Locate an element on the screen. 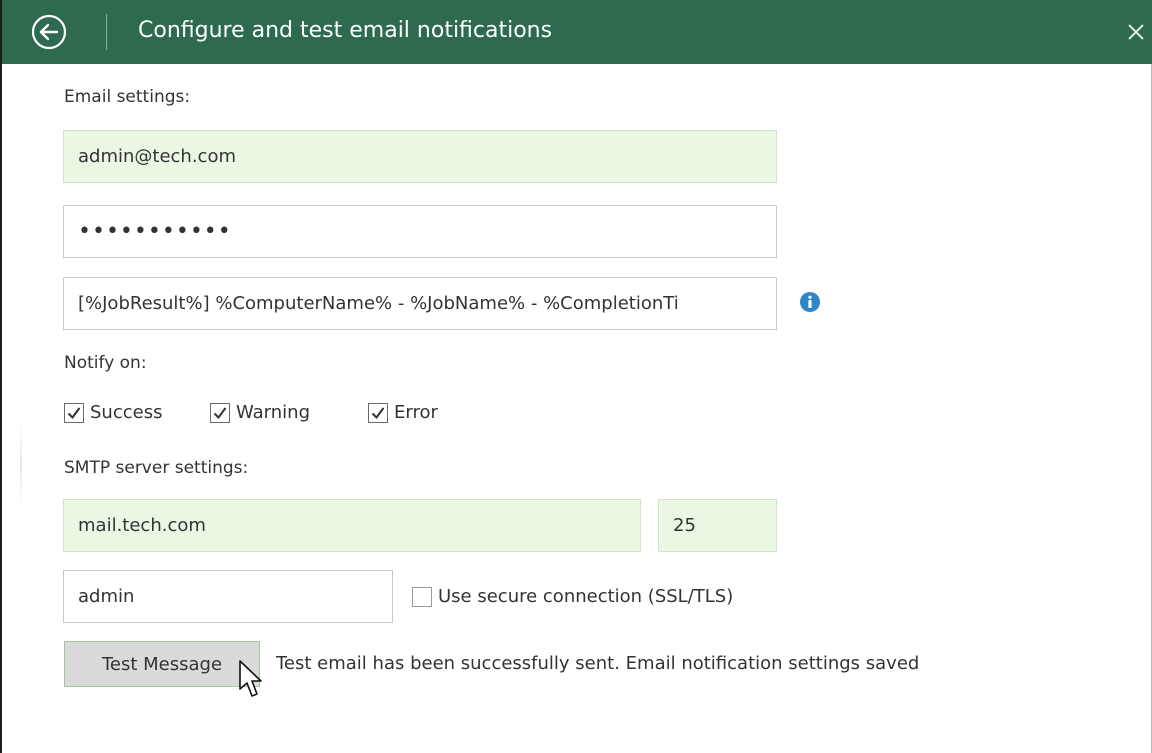  email-field: admin@tech.com is located at coordinates (420, 156).